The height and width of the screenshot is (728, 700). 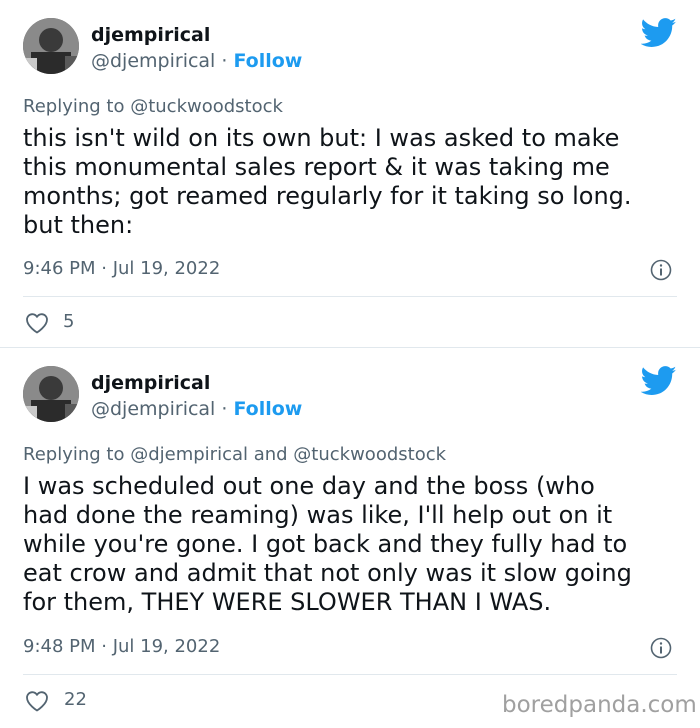 I want to click on like-count: 22, so click(x=75, y=699).